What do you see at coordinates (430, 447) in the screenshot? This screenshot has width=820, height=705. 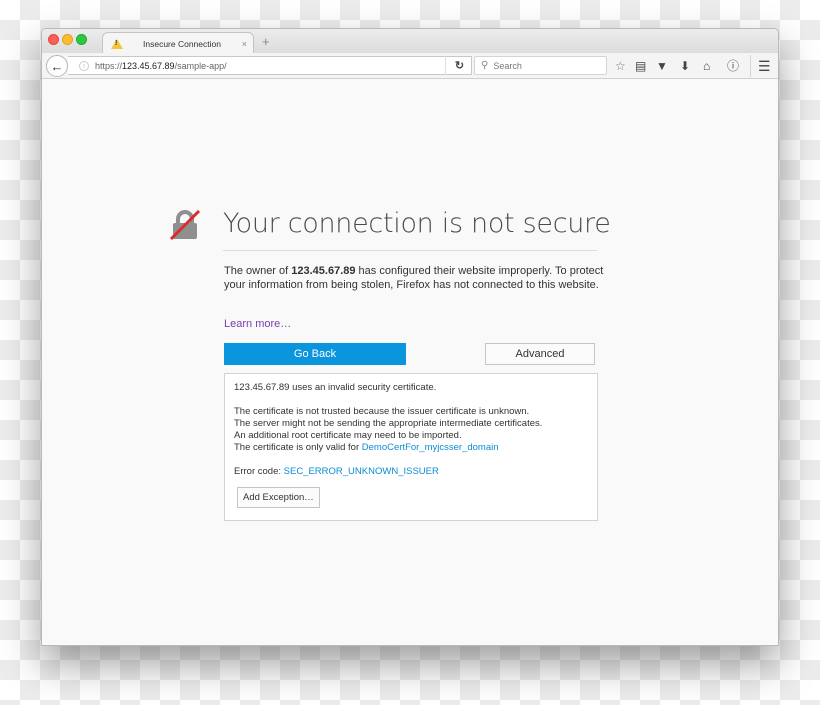 I see `cert-domain-link: DemoCertFor_myjcsser_domain` at bounding box center [430, 447].